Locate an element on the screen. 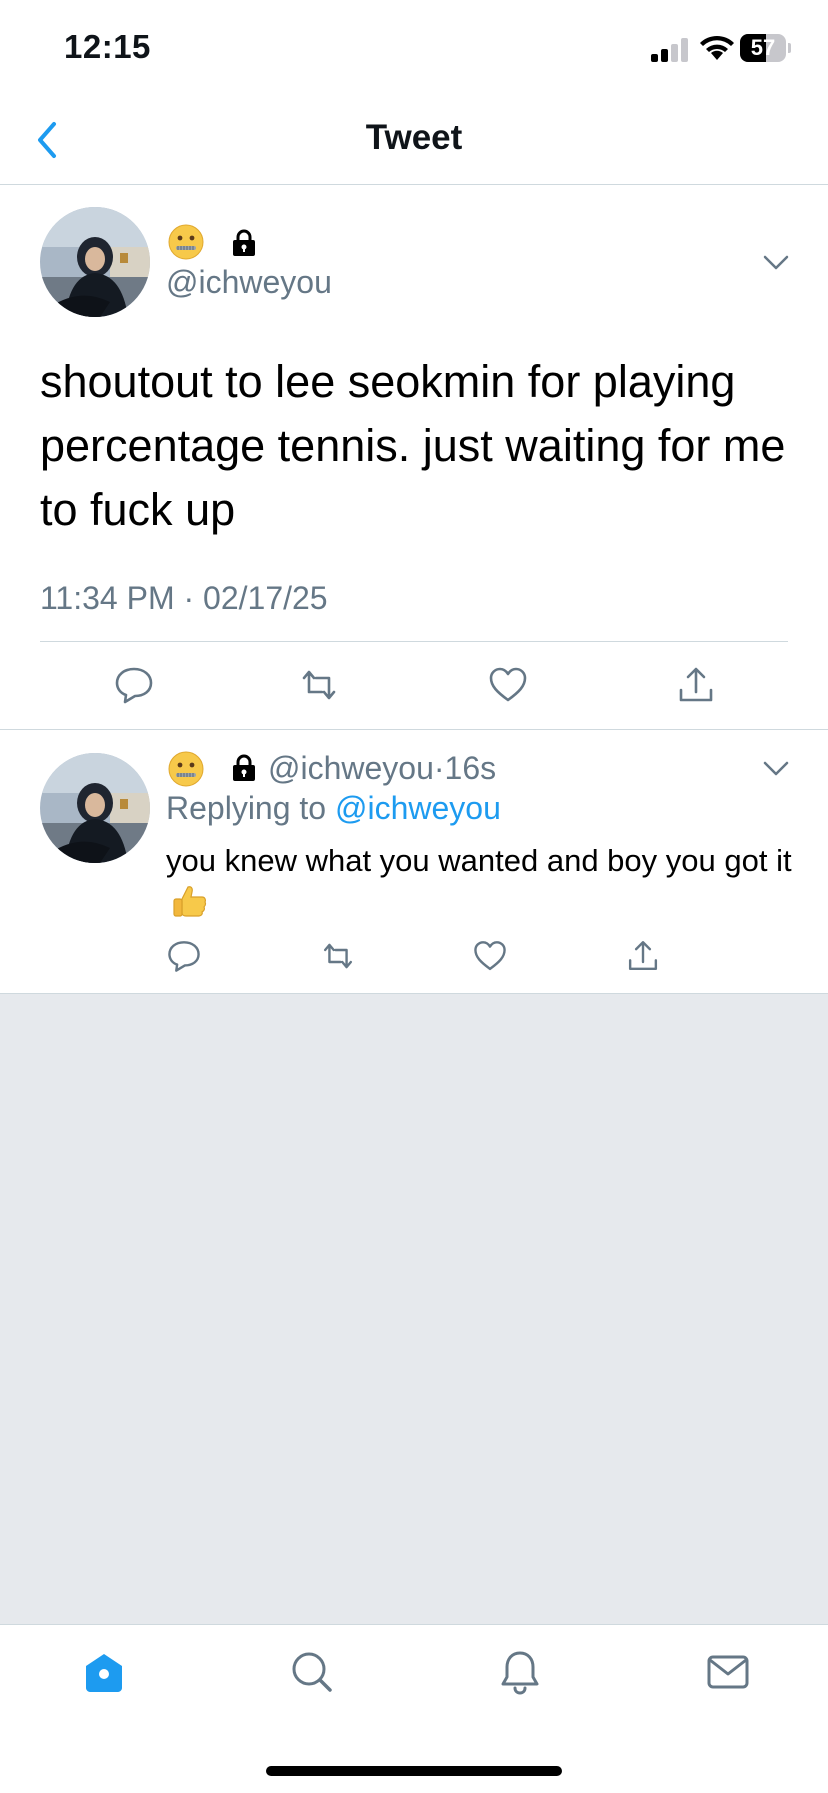 This screenshot has width=828, height=1793. reply-reply-icon is located at coordinates (184, 956).